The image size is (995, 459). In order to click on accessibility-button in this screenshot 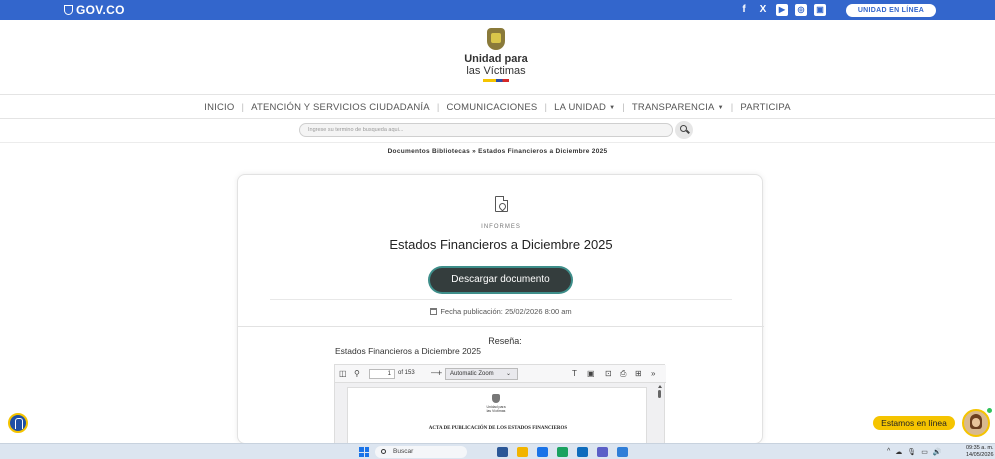, I will do `click(18, 423)`.